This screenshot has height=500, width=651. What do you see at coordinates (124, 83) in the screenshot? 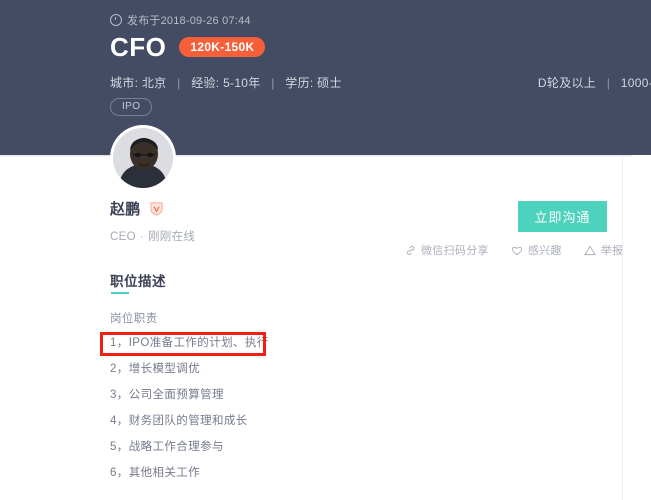
I see `meta-city-label: 城市:` at bounding box center [124, 83].